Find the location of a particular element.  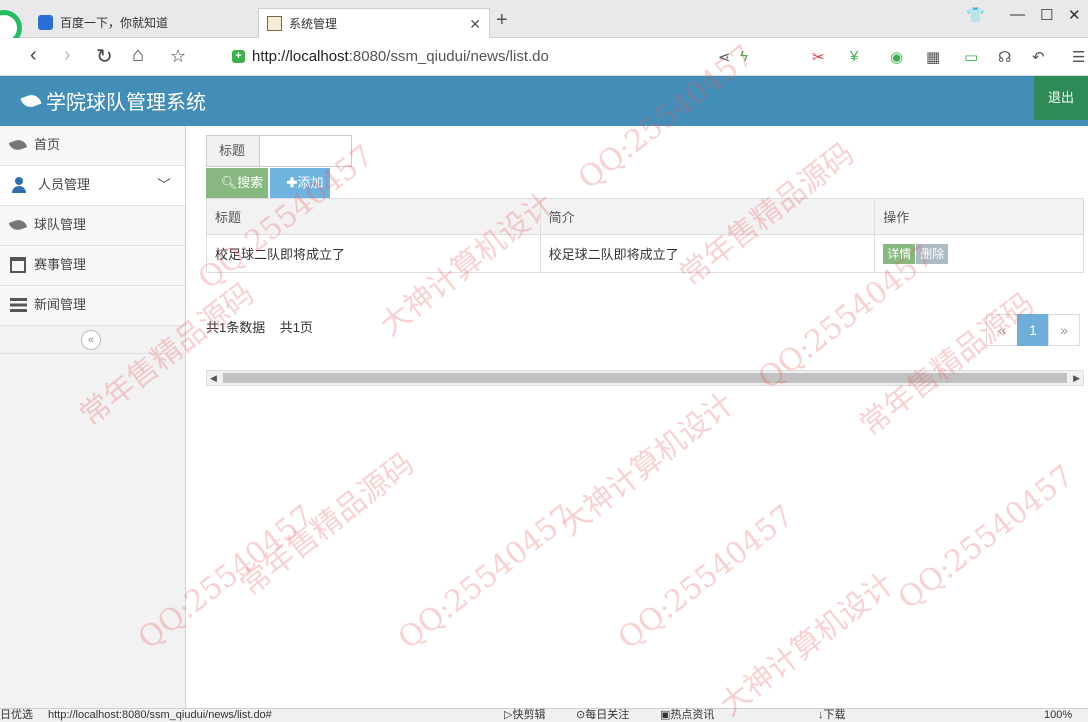

headphones-icon: ☊ is located at coordinates (1004, 57).